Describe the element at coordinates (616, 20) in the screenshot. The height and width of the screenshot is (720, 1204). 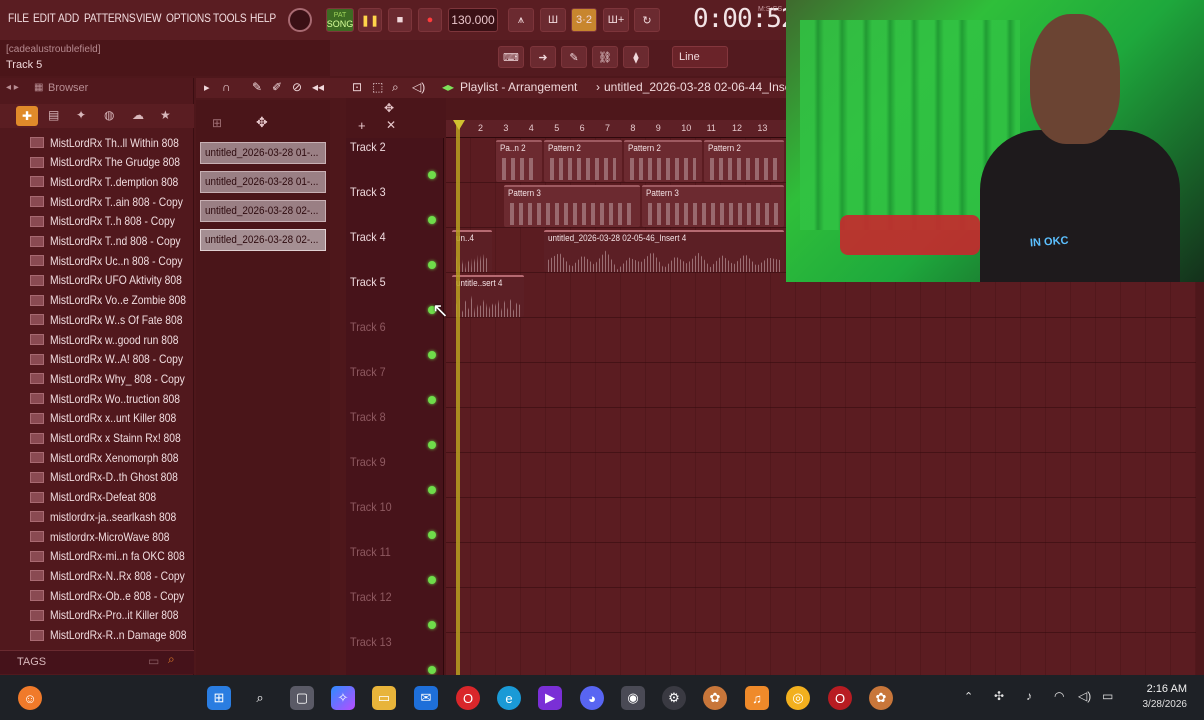
I see `step-edit-button: Ш+` at that location.